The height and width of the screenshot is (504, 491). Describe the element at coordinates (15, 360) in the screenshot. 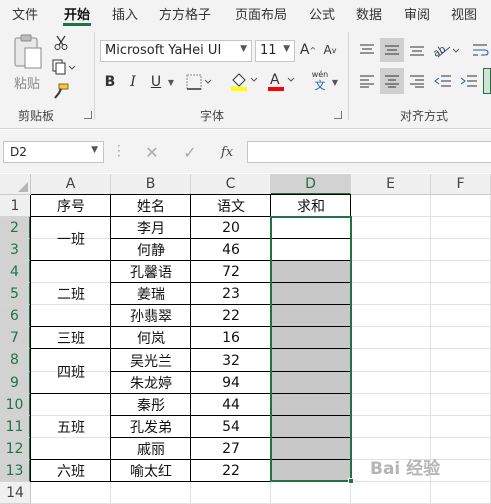

I see `row-header-8: 8` at that location.